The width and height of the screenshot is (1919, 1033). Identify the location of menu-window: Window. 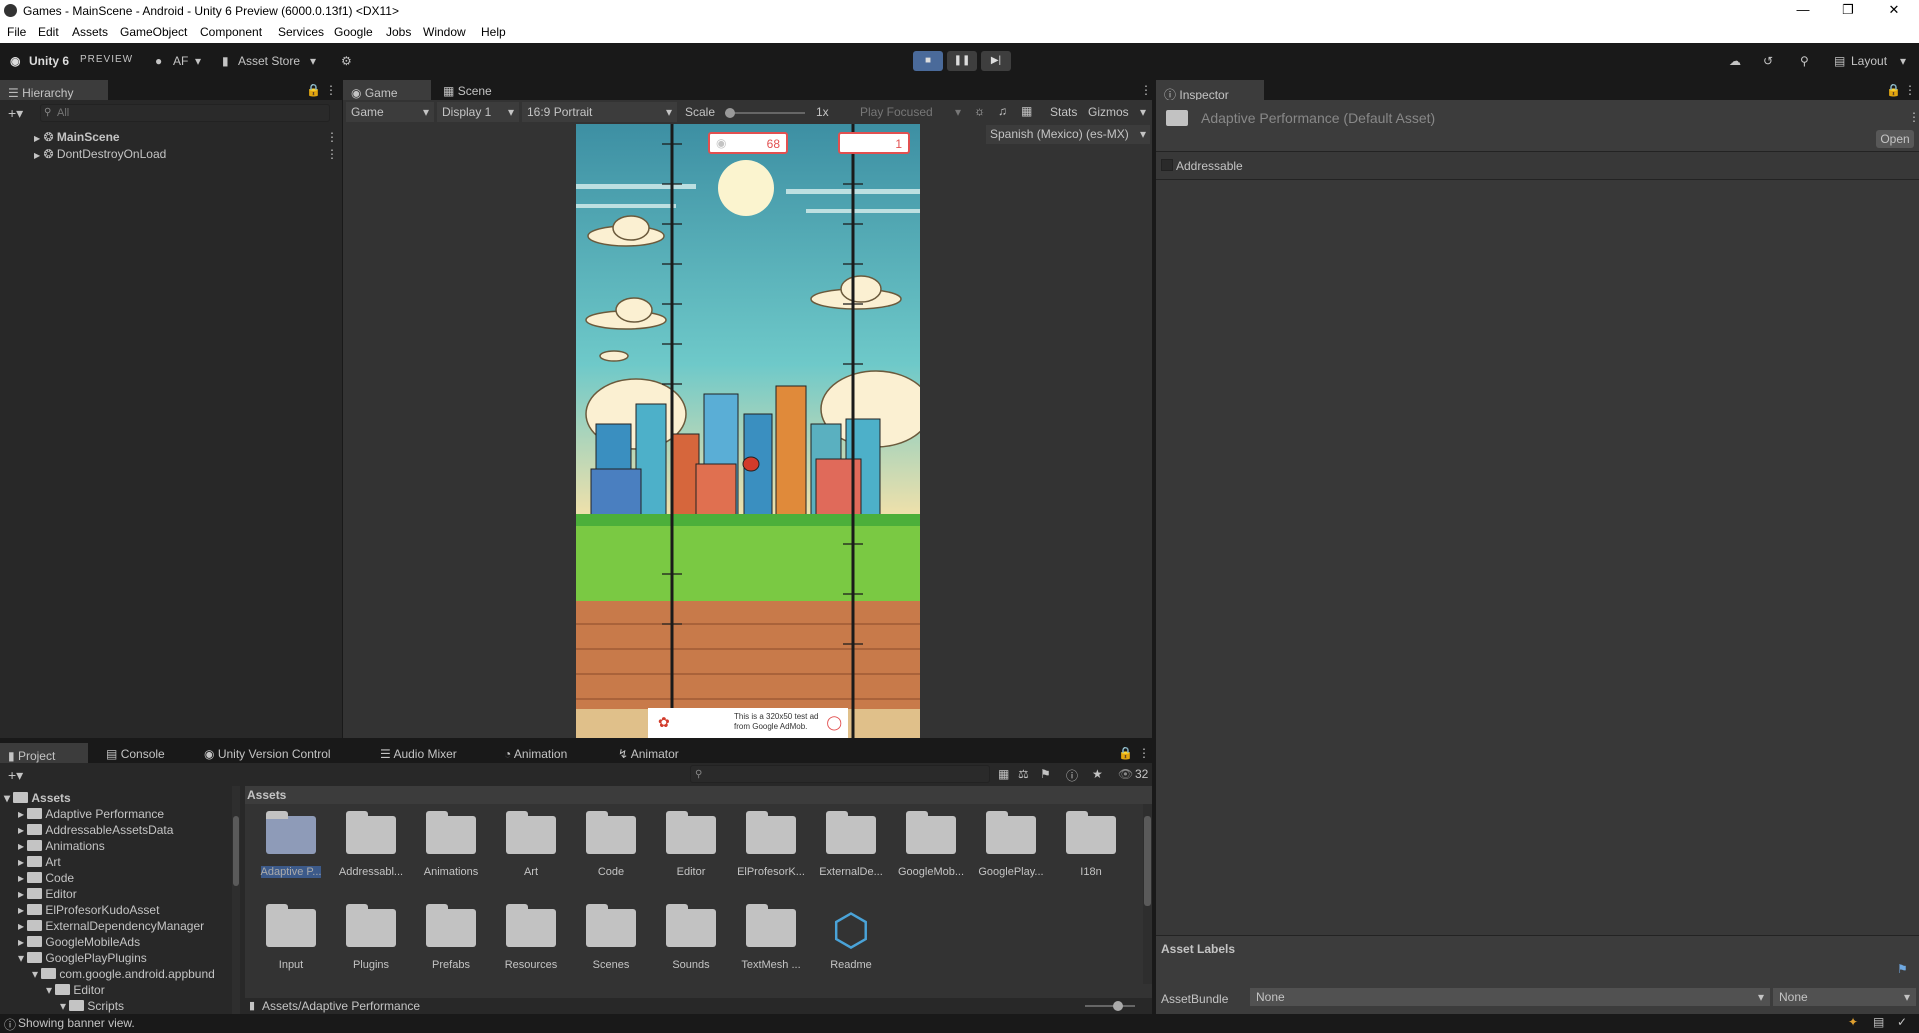
(444, 32).